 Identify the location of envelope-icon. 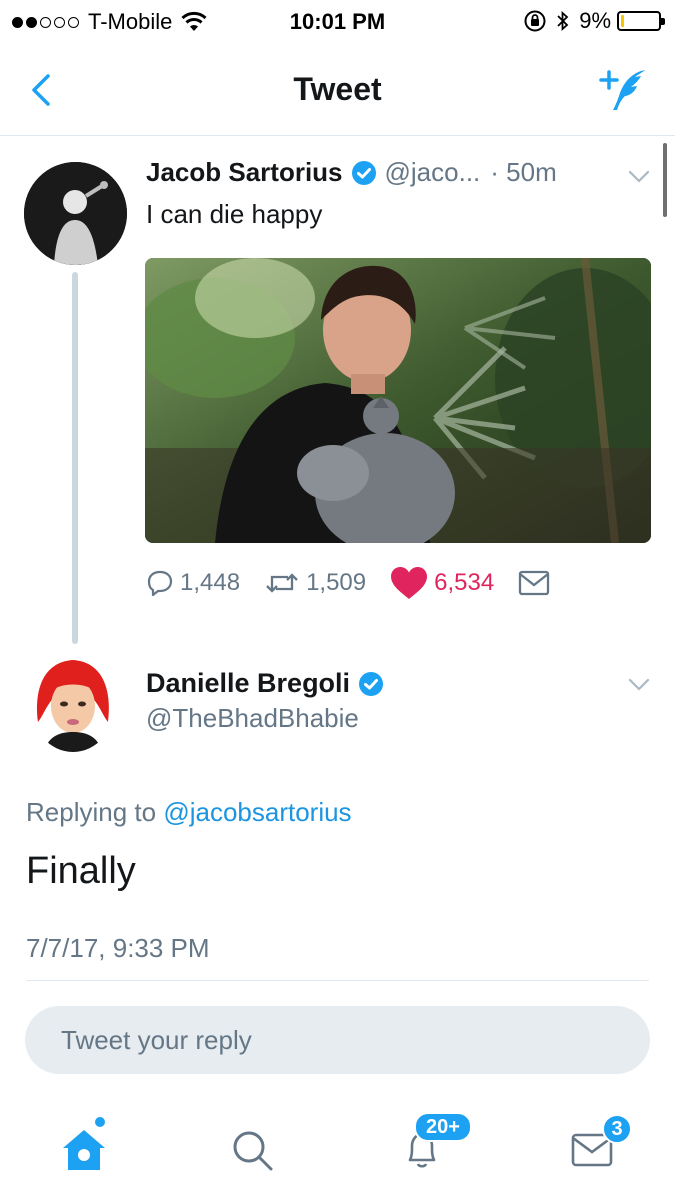
(534, 583).